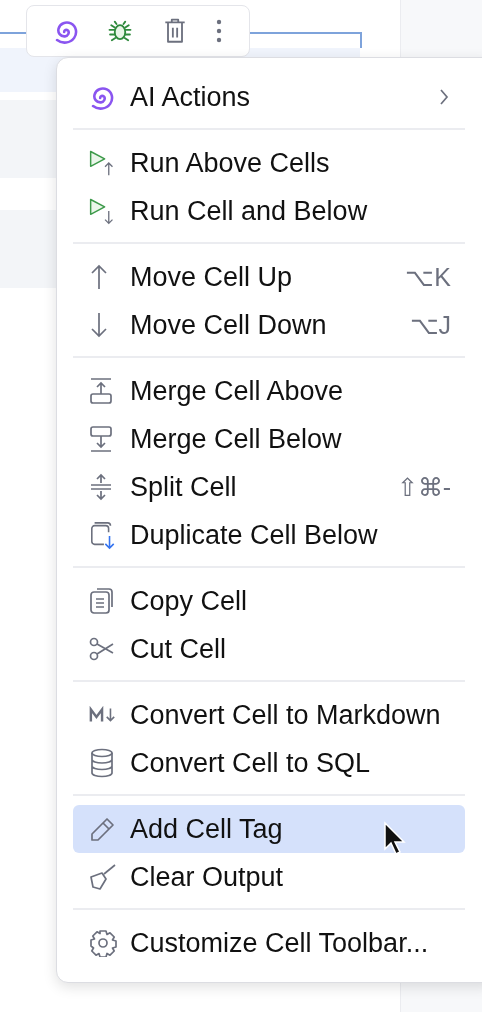  What do you see at coordinates (99, 325) in the screenshot?
I see `arrow-down-icon` at bounding box center [99, 325].